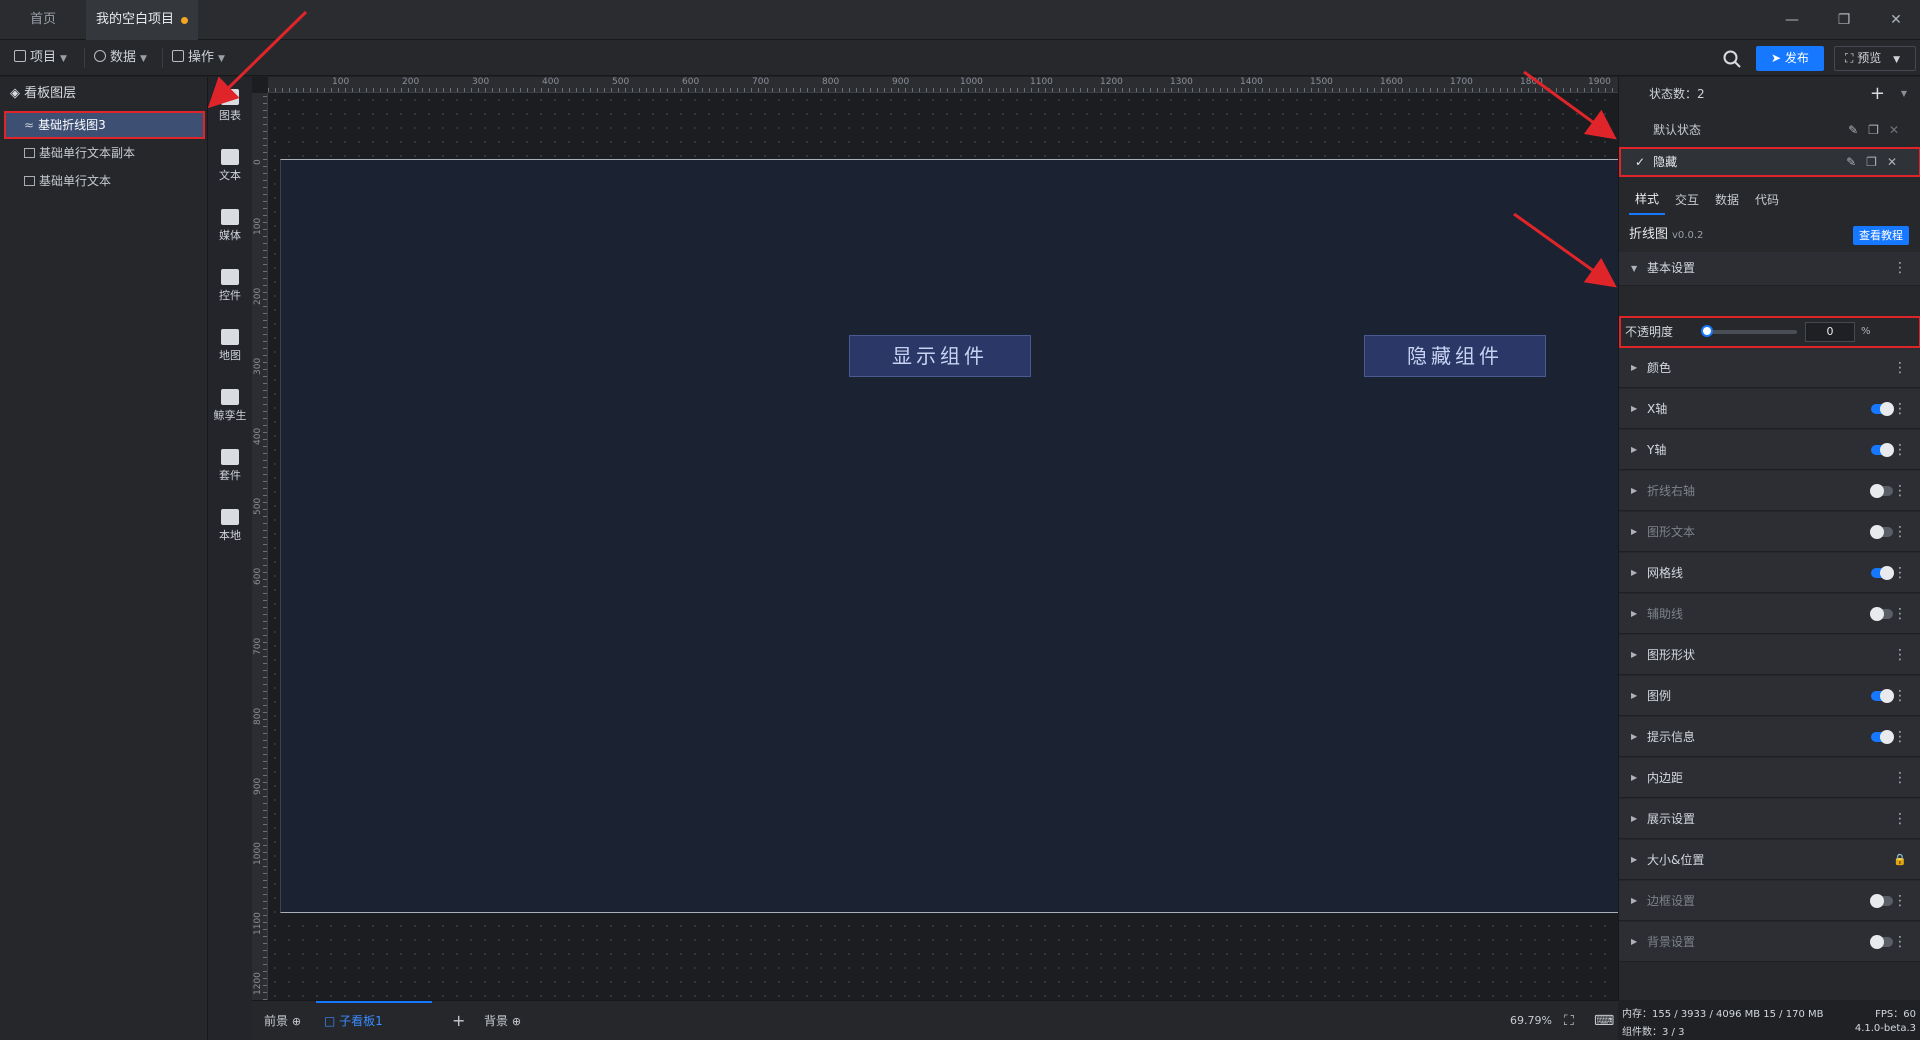 The image size is (1920, 1040). What do you see at coordinates (1769, 162) in the screenshot?
I see `state-hidden: ✓ 隐藏 ✎❐✕` at bounding box center [1769, 162].